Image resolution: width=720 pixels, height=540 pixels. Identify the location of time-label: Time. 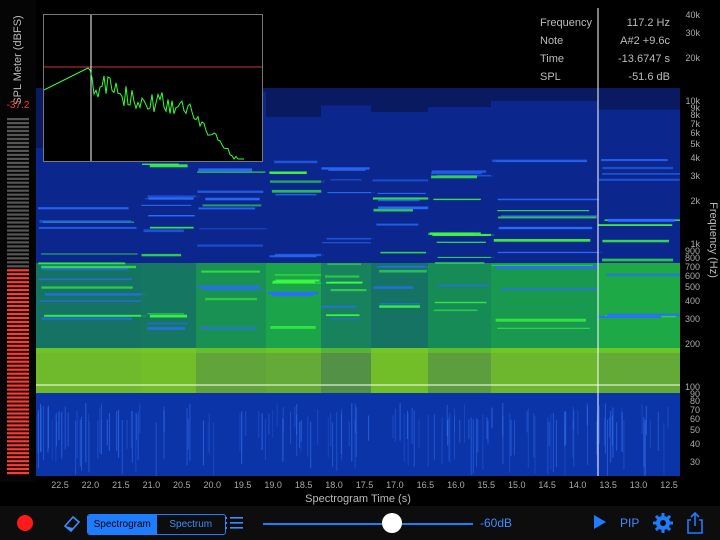
(552, 59).